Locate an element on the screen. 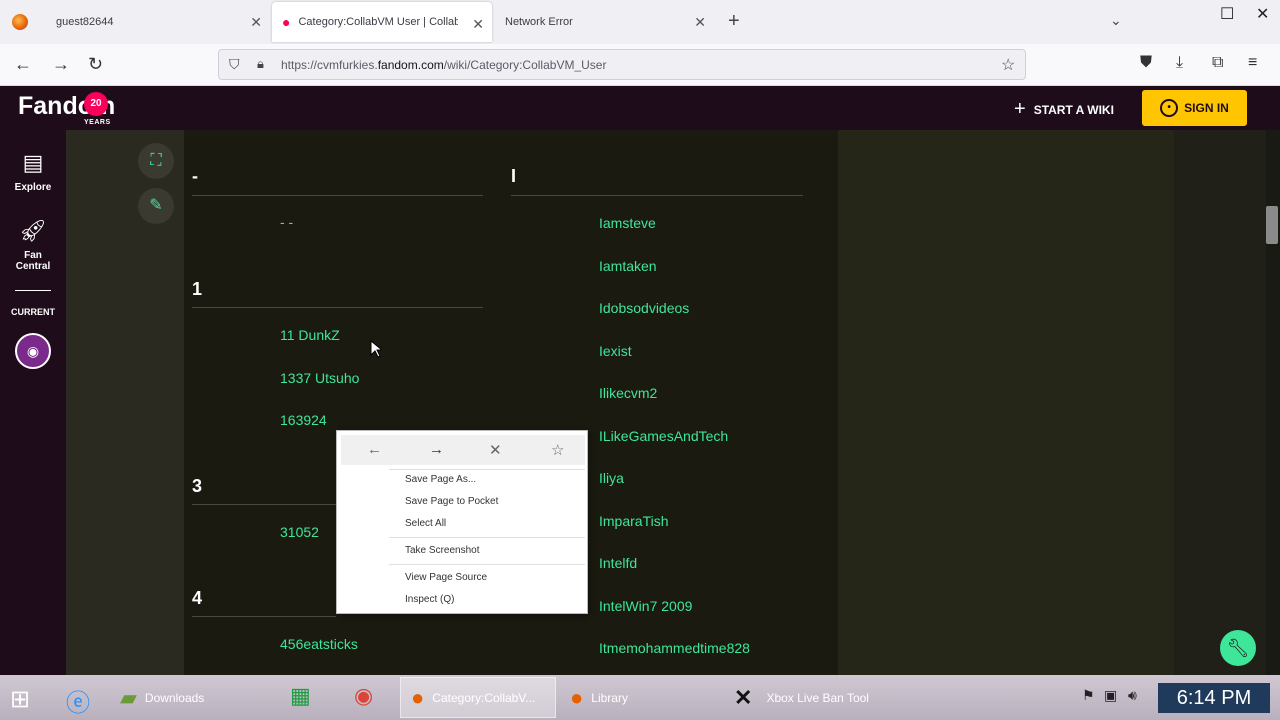  rail-fan-central: 🚀︎ Fan Central is located at coordinates (33, 245).